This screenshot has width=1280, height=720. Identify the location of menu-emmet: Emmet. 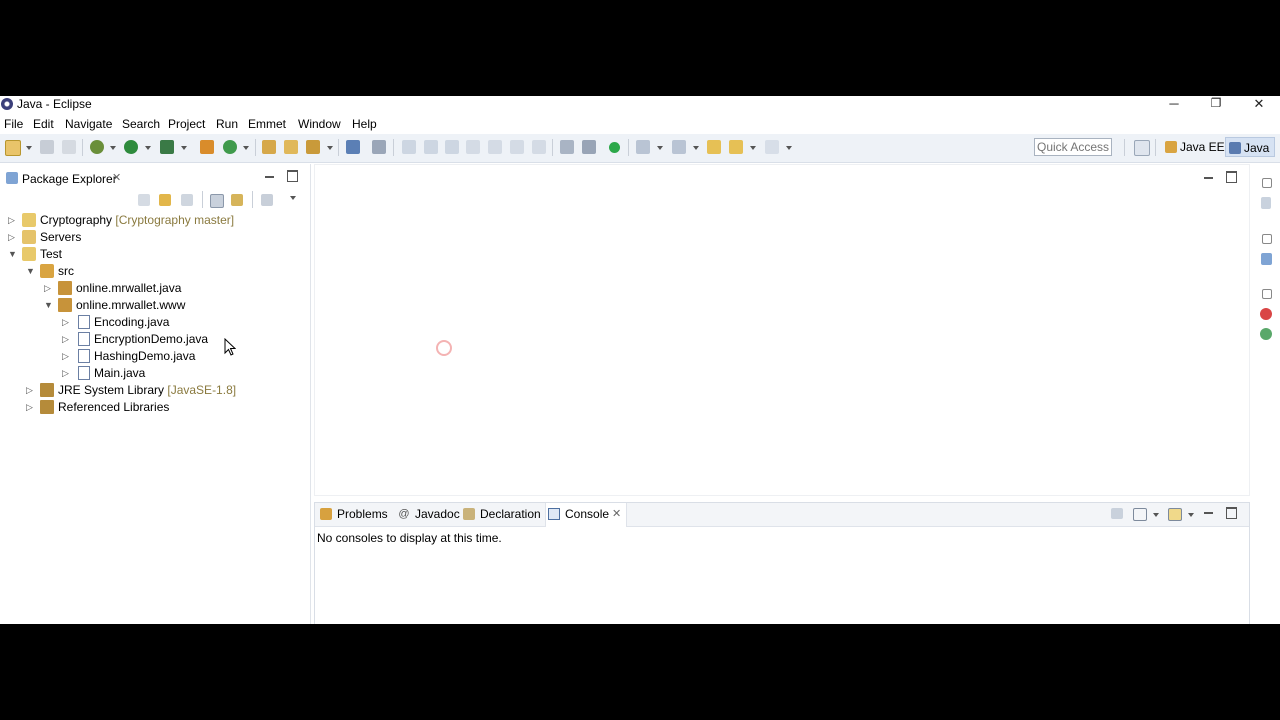
(267, 124).